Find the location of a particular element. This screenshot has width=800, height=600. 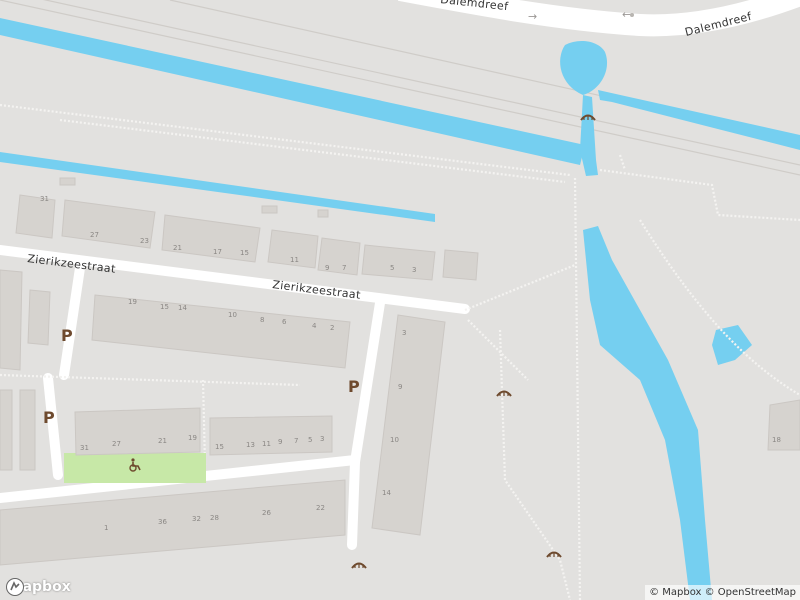

svg-text: 13 is located at coordinates (250, 445).